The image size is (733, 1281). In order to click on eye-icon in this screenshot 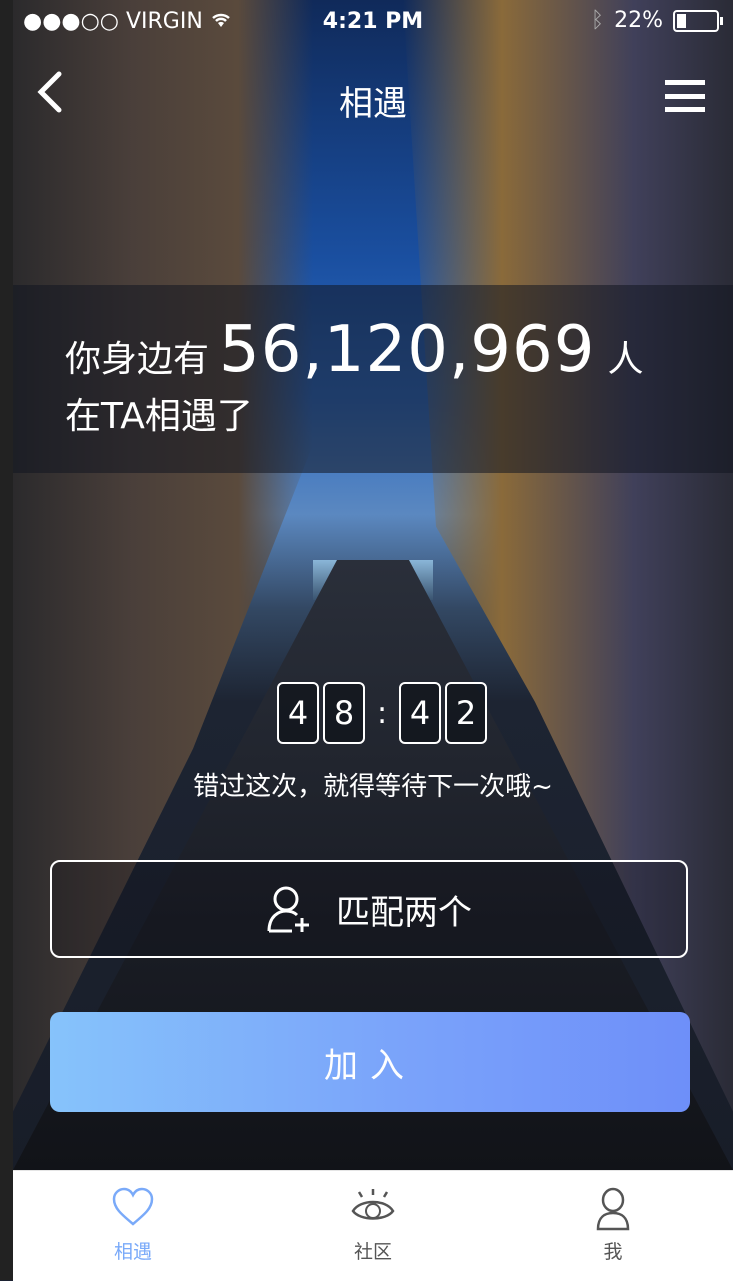, I will do `click(373, 1204)`.